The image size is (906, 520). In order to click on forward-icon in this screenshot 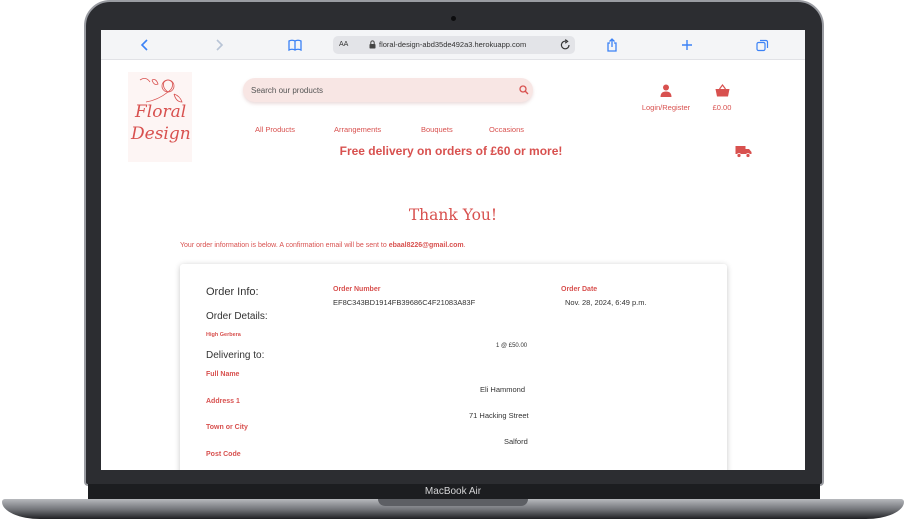, I will do `click(219, 45)`.